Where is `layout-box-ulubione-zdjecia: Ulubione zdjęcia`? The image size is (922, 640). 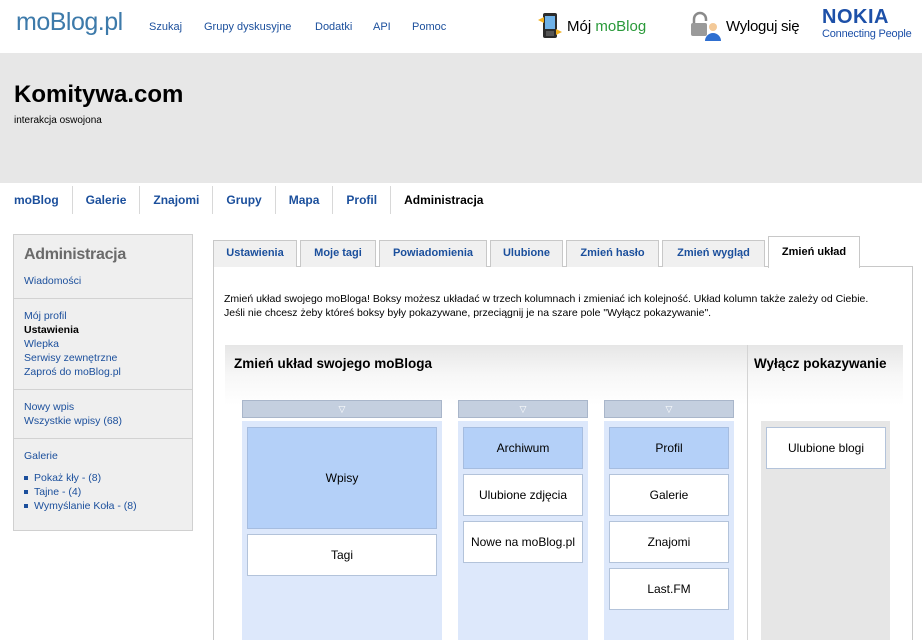
layout-box-ulubione-zdjecia: Ulubione zdjęcia is located at coordinates (523, 495).